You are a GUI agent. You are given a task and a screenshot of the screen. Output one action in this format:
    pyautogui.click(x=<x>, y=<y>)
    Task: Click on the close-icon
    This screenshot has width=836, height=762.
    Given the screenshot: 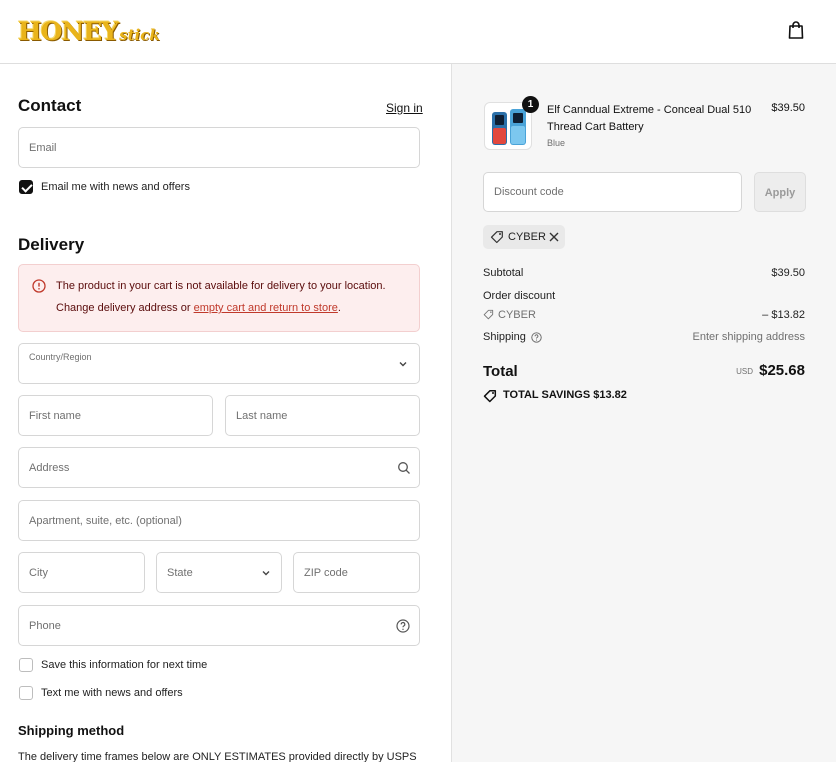 What is the action you would take?
    pyautogui.click(x=554, y=237)
    